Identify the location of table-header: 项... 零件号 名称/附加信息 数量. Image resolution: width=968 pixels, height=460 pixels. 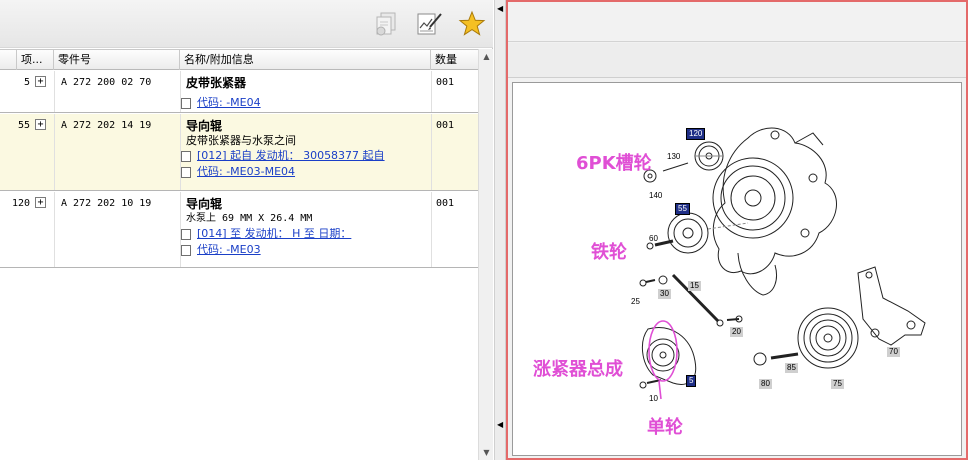
(239, 59).